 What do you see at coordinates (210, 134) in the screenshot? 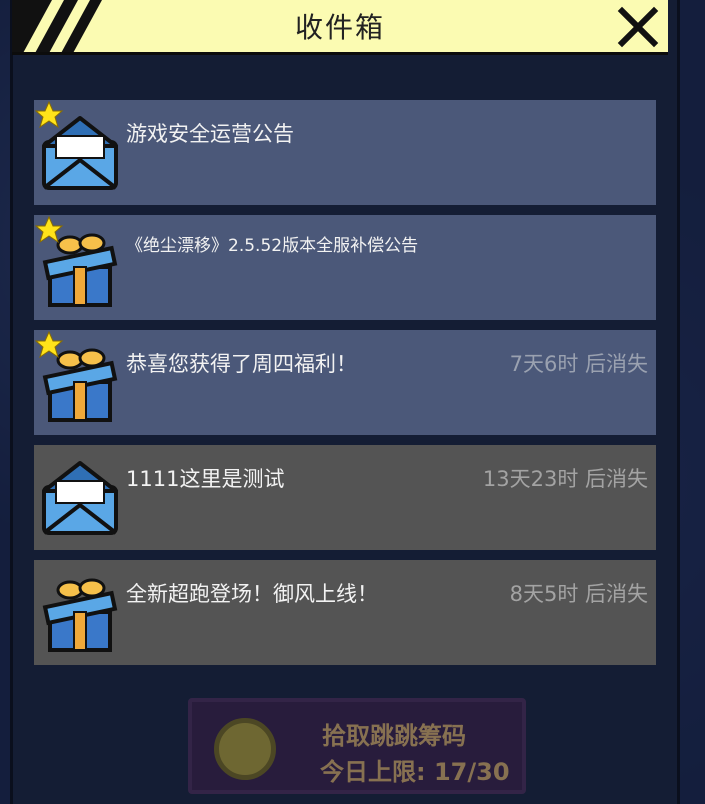
I see `mail-subject: 游戏安全运营公告` at bounding box center [210, 134].